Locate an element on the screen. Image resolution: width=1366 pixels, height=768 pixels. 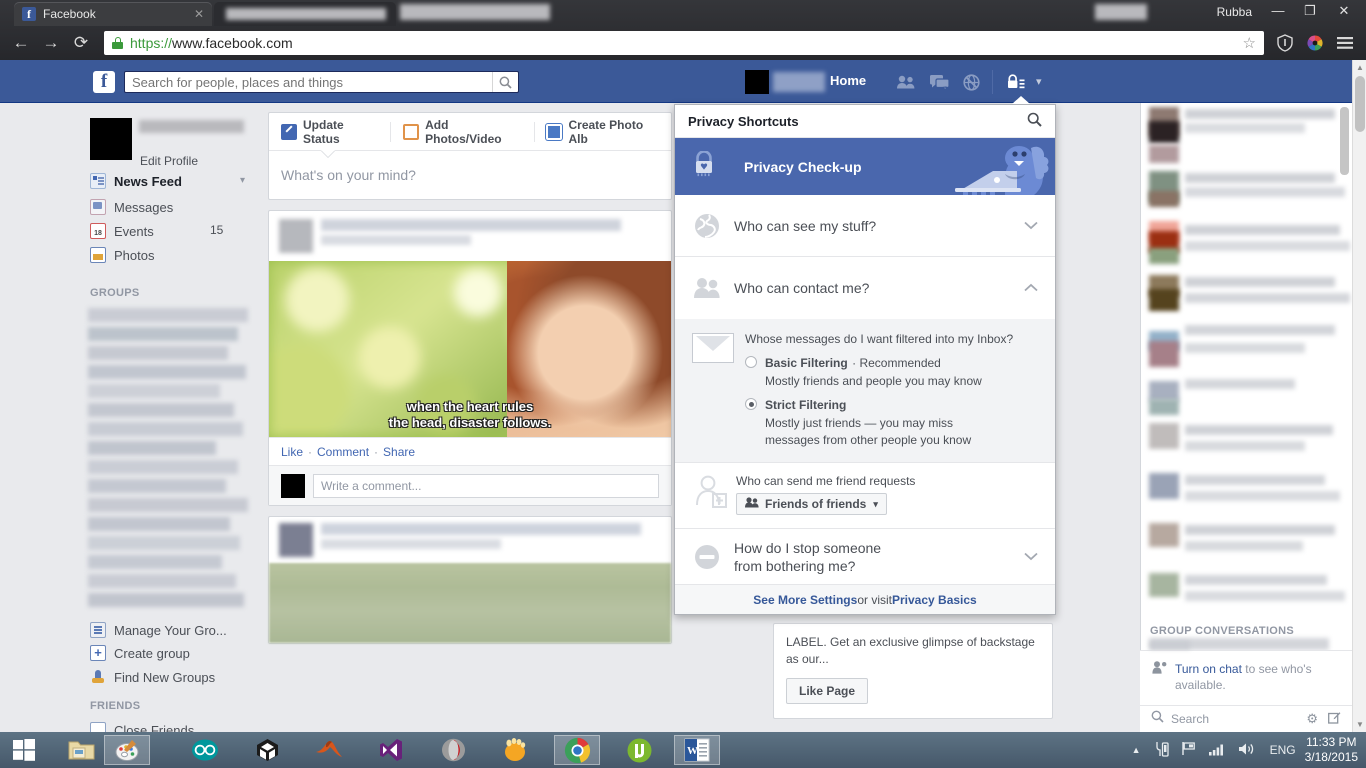
page-scrollbar: ▲ ▼ is located at coordinates (1359, 396).